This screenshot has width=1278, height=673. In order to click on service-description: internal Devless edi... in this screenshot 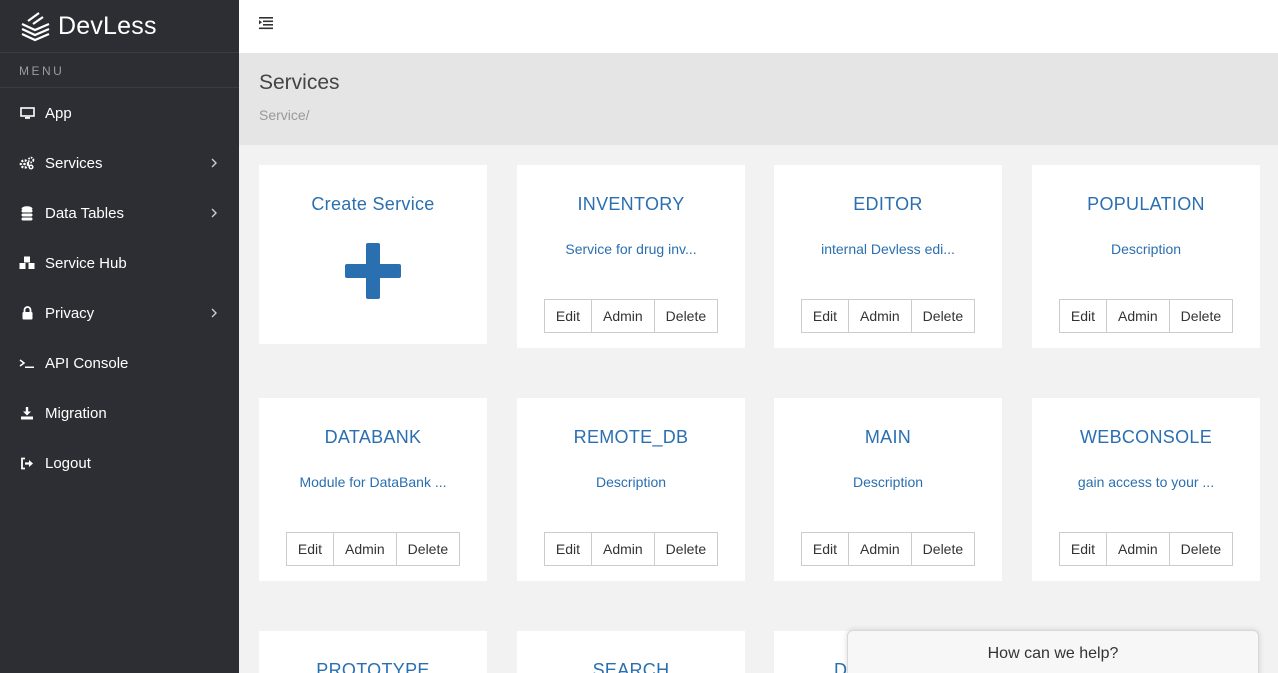, I will do `click(888, 249)`.